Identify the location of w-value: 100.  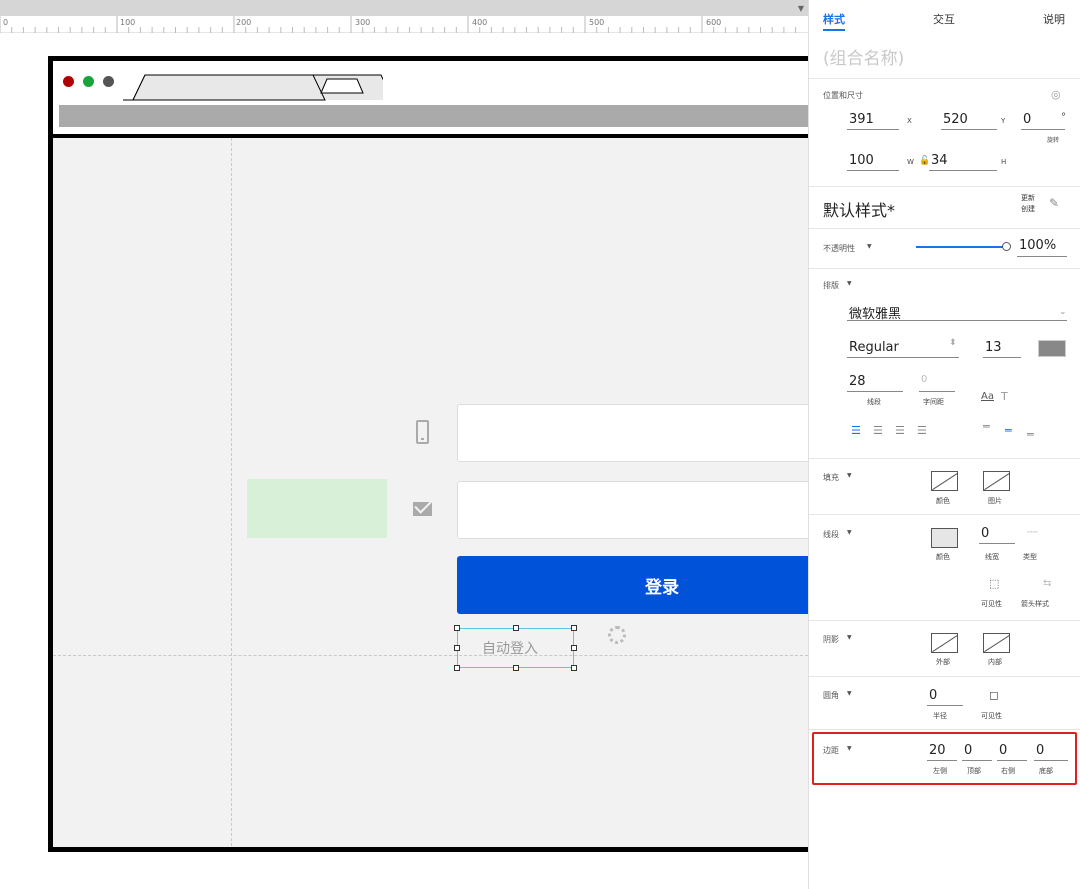
(861, 160).